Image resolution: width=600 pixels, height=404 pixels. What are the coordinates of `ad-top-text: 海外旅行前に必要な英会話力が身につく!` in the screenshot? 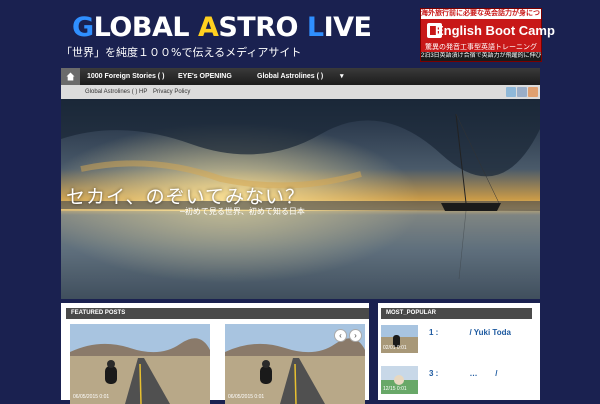 It's located at (481, 14).